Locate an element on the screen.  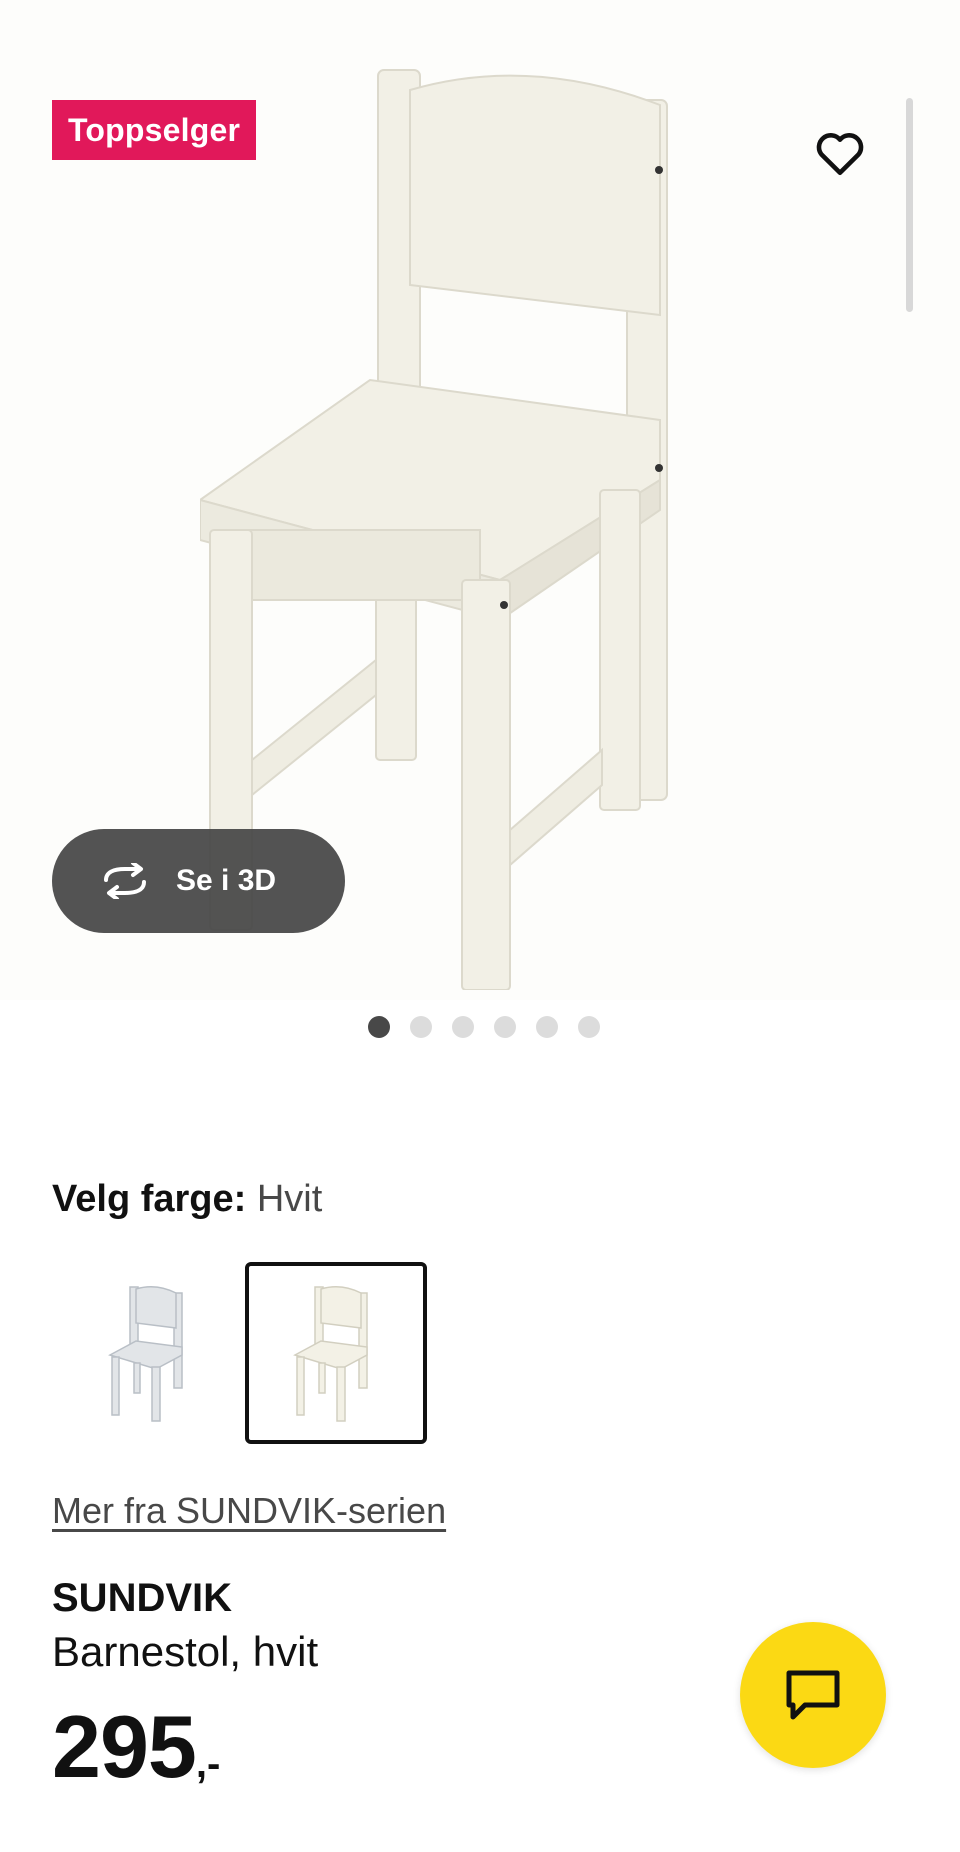
bestseller-badge: Toppselger is located at coordinates (154, 130).